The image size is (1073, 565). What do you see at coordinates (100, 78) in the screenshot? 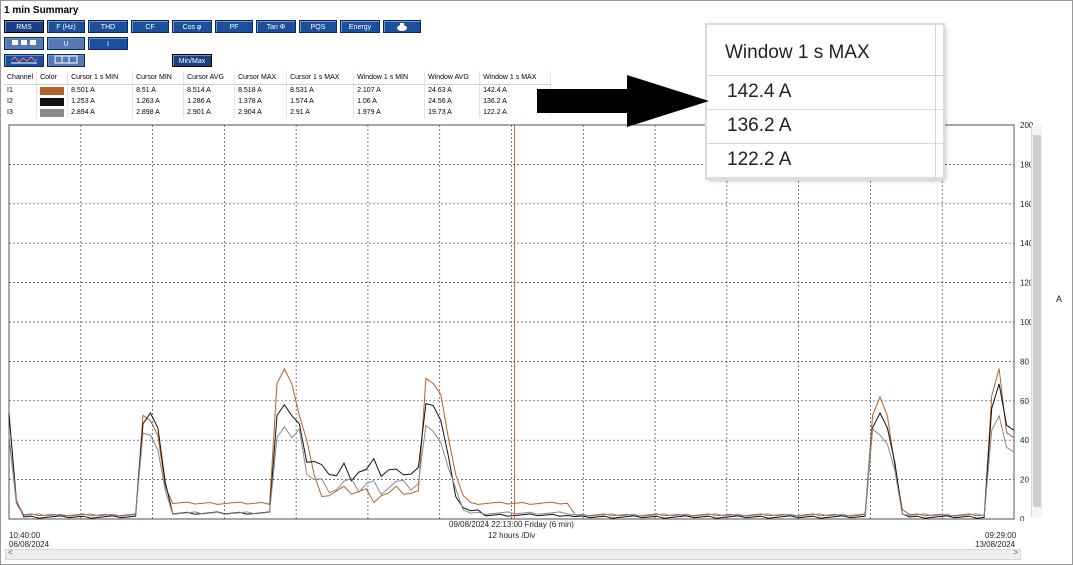
I see `header-cursor-1s-min: Cursor 1 s MIN` at bounding box center [100, 78].